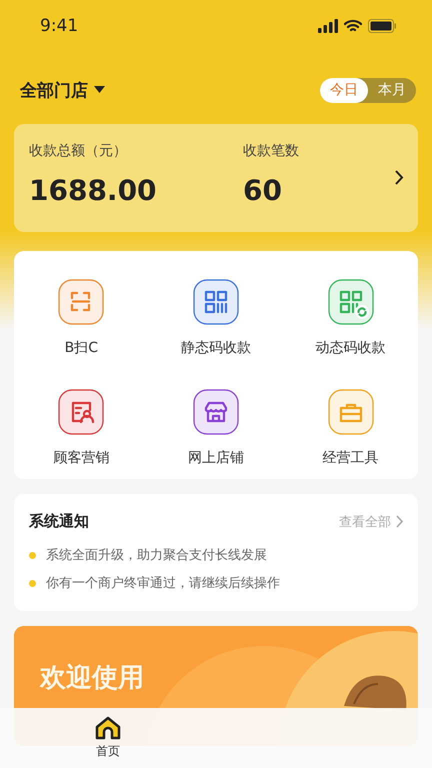 Image resolution: width=432 pixels, height=768 pixels. What do you see at coordinates (92, 678) in the screenshot?
I see `banner-title: 欢迎使用` at bounding box center [92, 678].